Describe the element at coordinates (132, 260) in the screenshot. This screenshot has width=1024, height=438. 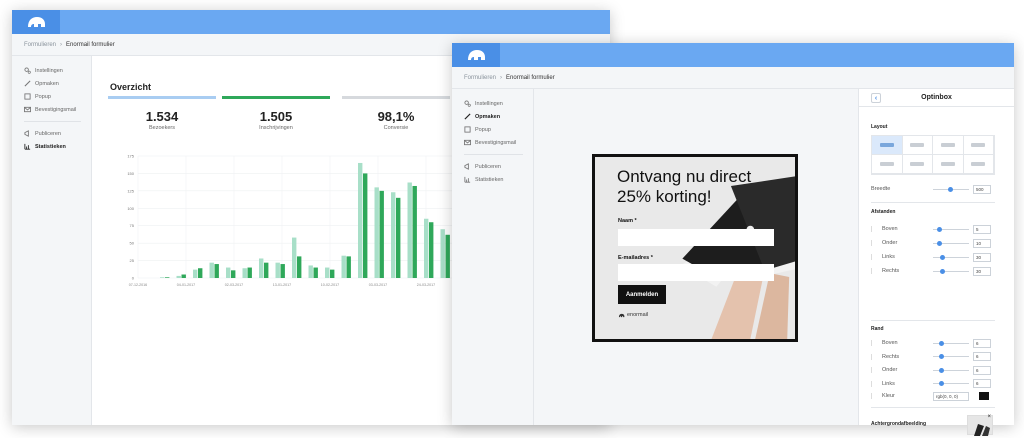
I see `y-tick-label: 25` at that location.